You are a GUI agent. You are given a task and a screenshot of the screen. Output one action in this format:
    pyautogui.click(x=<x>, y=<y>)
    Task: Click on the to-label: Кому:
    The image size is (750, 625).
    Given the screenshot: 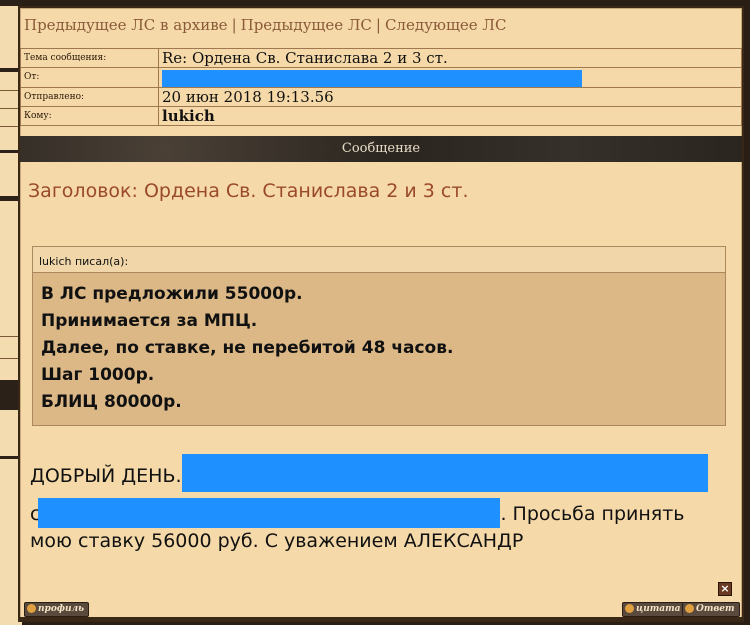 What is the action you would take?
    pyautogui.click(x=89, y=115)
    